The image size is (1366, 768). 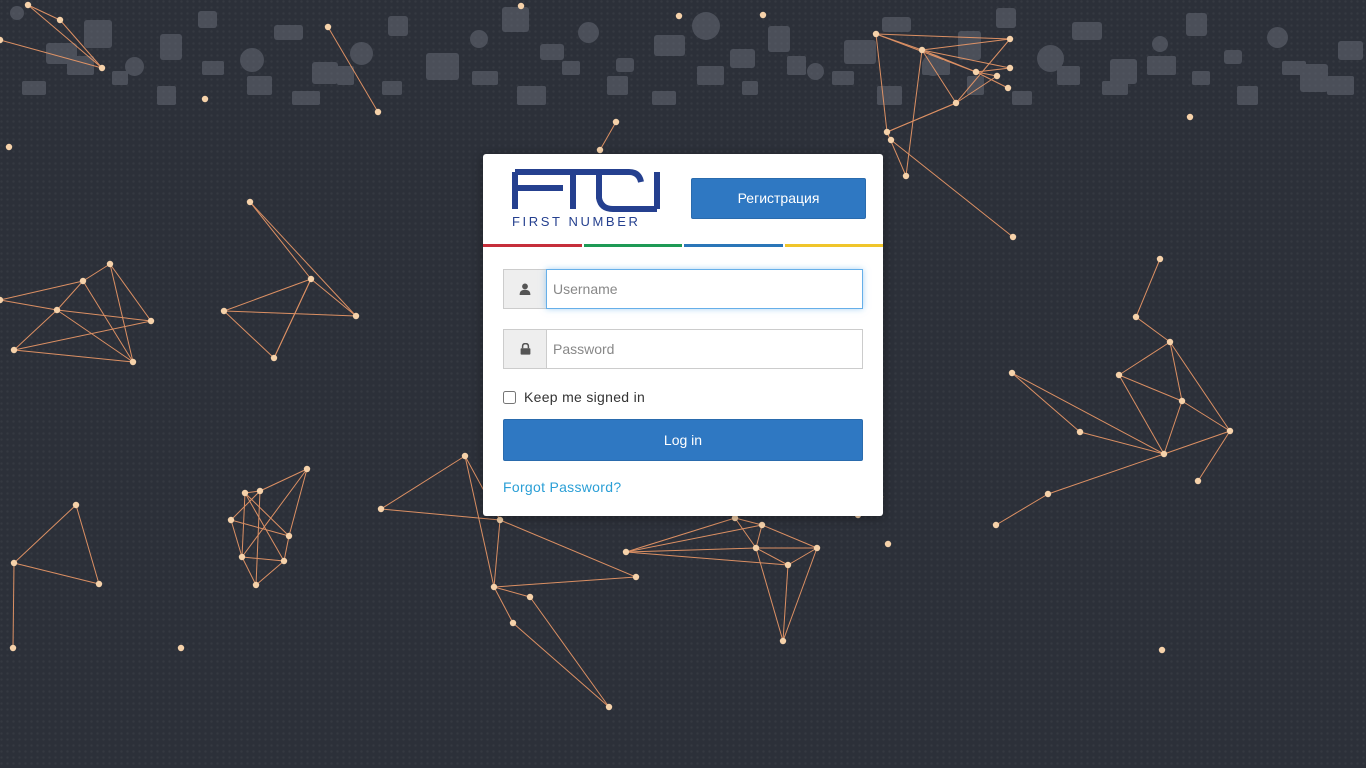 I want to click on lock-icon, so click(x=525, y=349).